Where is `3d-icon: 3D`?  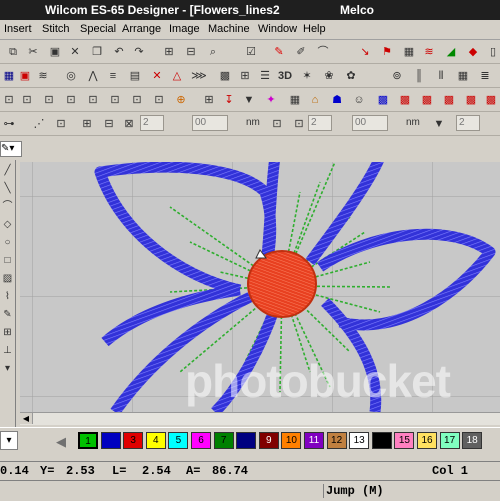
3d-icon: 3D is located at coordinates (285, 75).